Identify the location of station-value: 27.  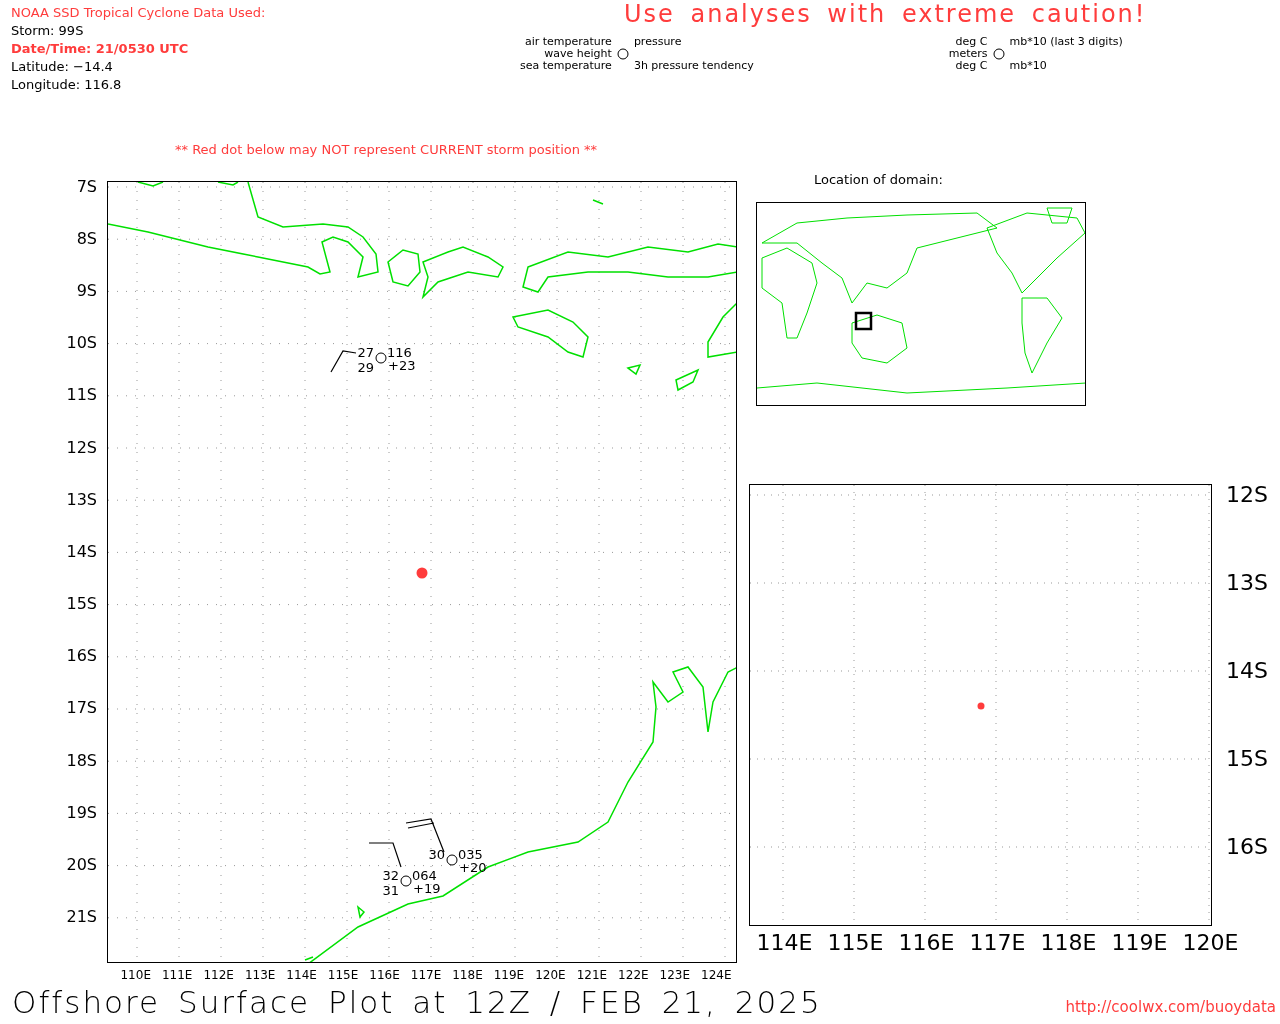
(365, 352).